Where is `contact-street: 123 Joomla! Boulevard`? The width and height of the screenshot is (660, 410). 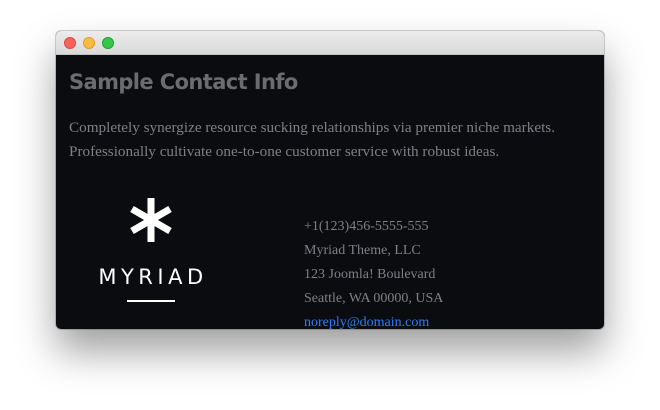
contact-street: 123 Joomla! Boulevard is located at coordinates (370, 274).